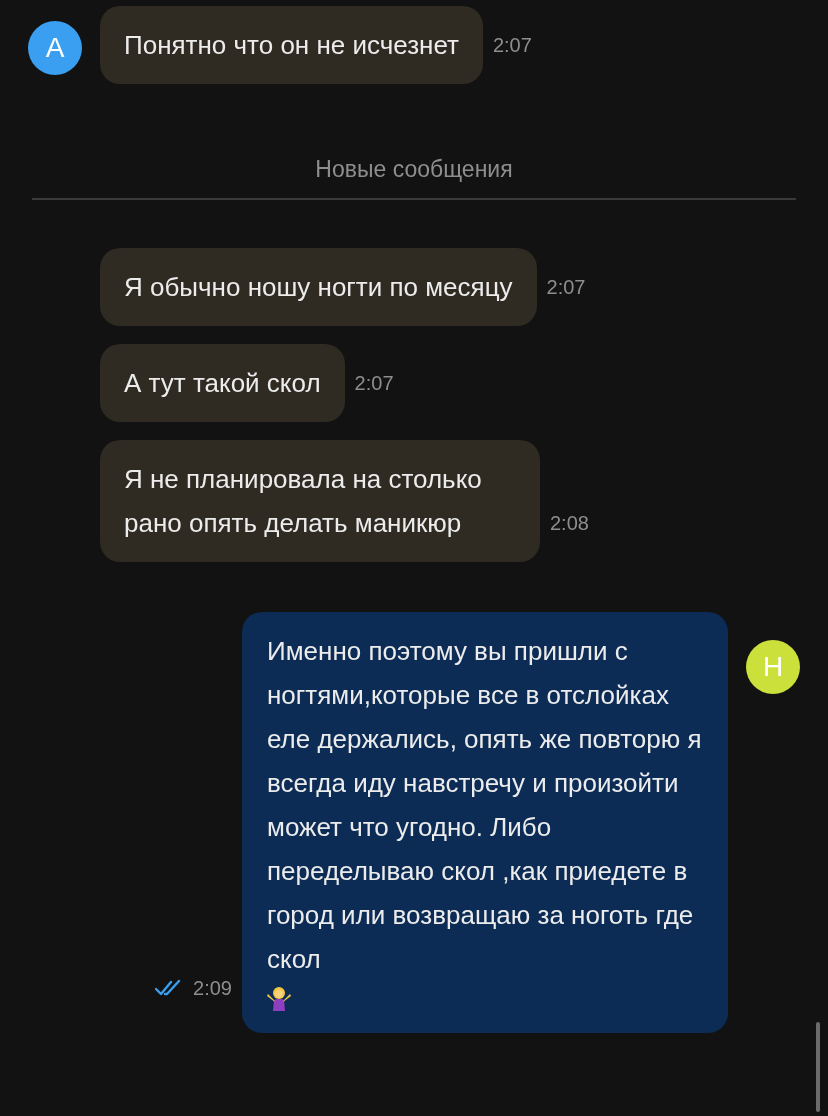  What do you see at coordinates (818, 1067) in the screenshot?
I see `scrollbar` at bounding box center [818, 1067].